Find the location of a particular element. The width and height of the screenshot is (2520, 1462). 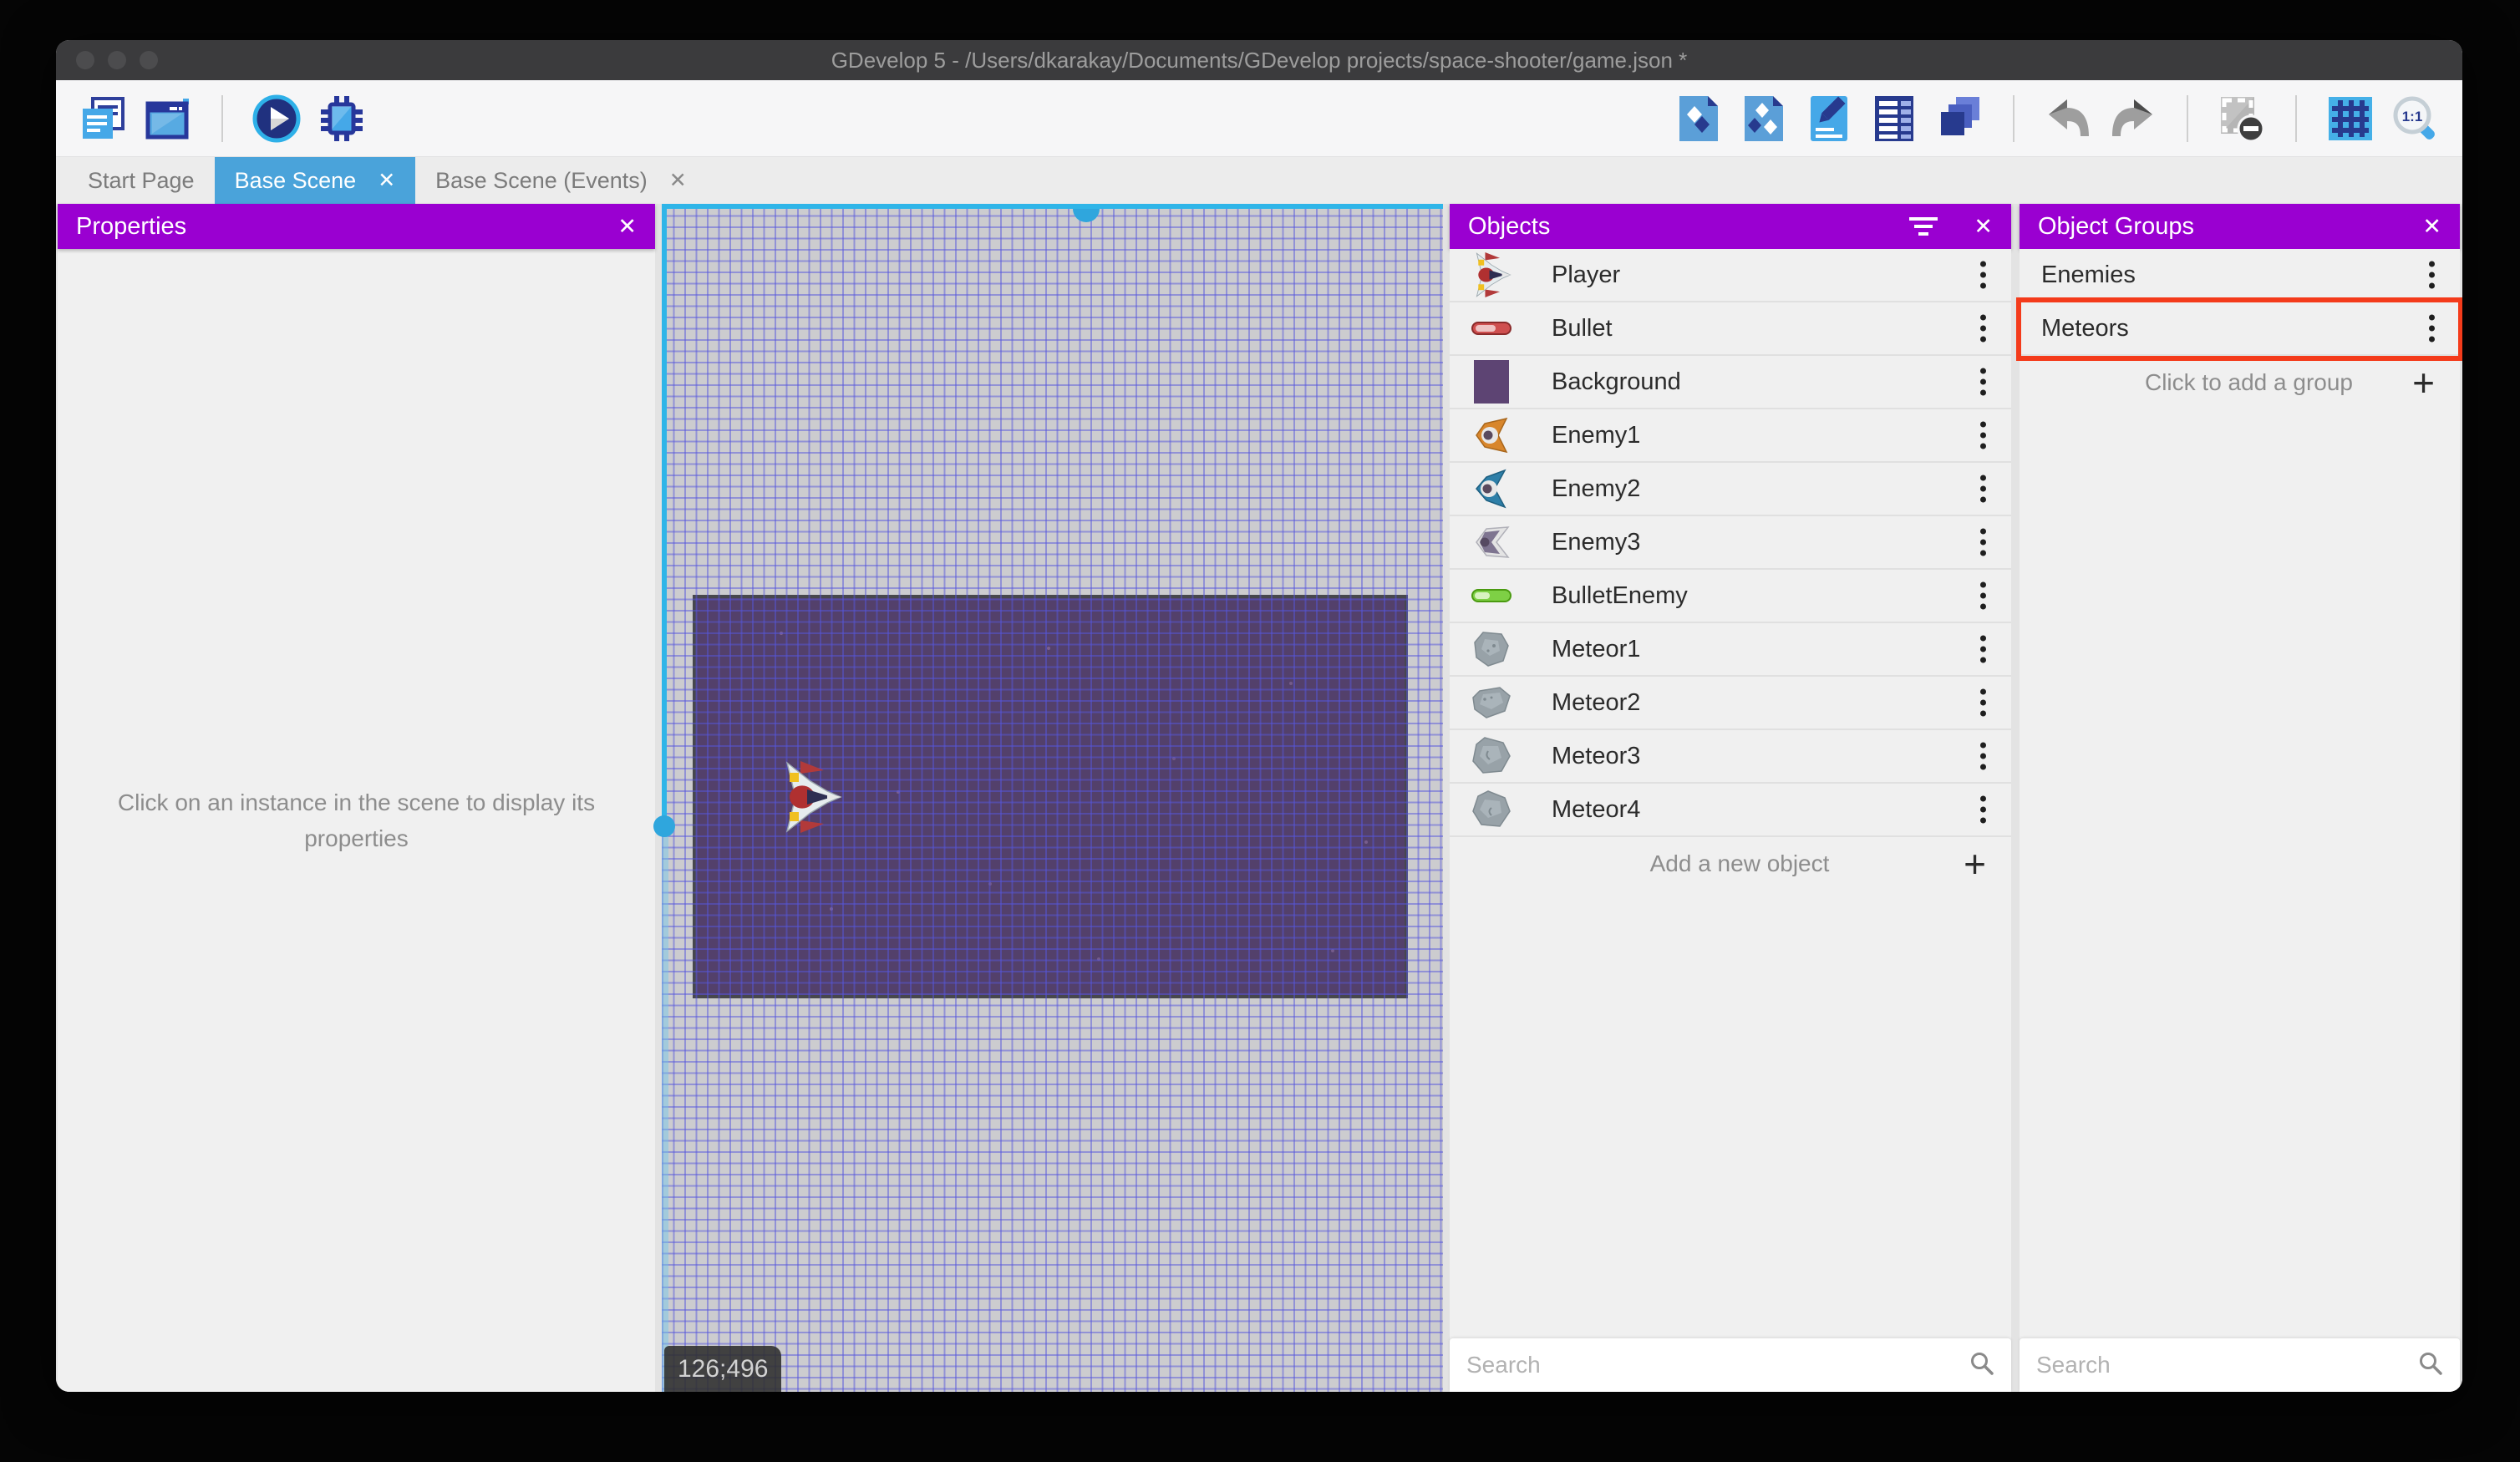

toolbar-separator is located at coordinates (2013, 118).